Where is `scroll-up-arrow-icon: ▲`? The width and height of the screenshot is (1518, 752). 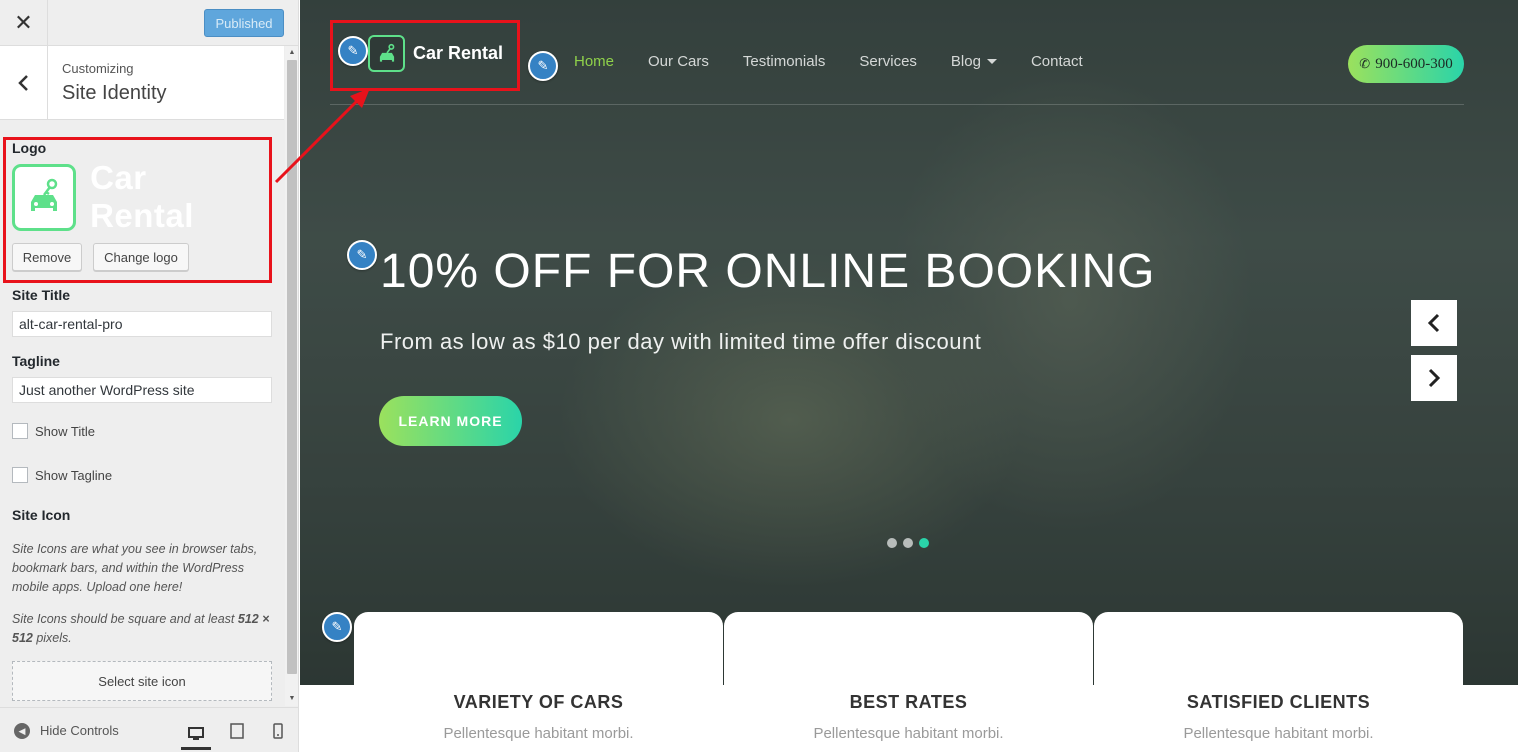 scroll-up-arrow-icon: ▲ is located at coordinates (291, 53).